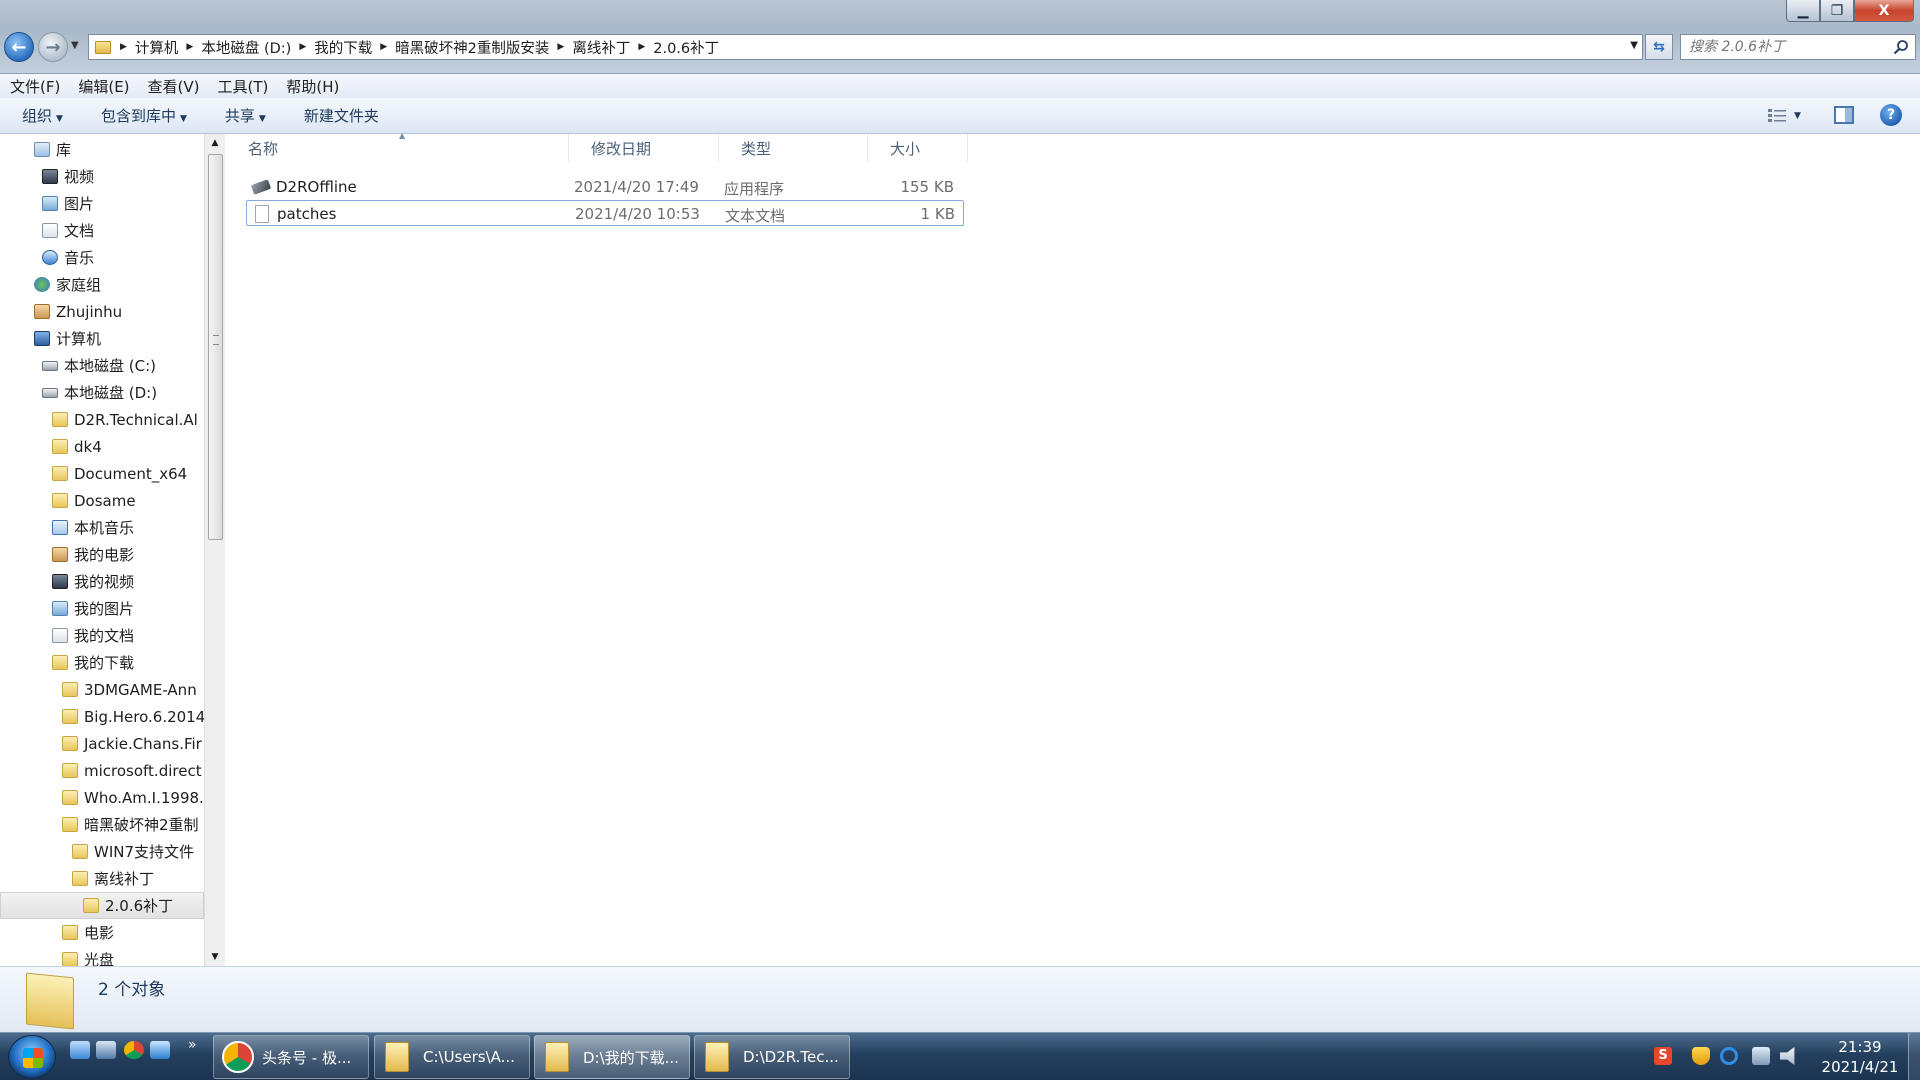 This screenshot has height=1080, width=1920. Describe the element at coordinates (144, 852) in the screenshot. I see `nav-item-label: WIN7支持文件` at that location.